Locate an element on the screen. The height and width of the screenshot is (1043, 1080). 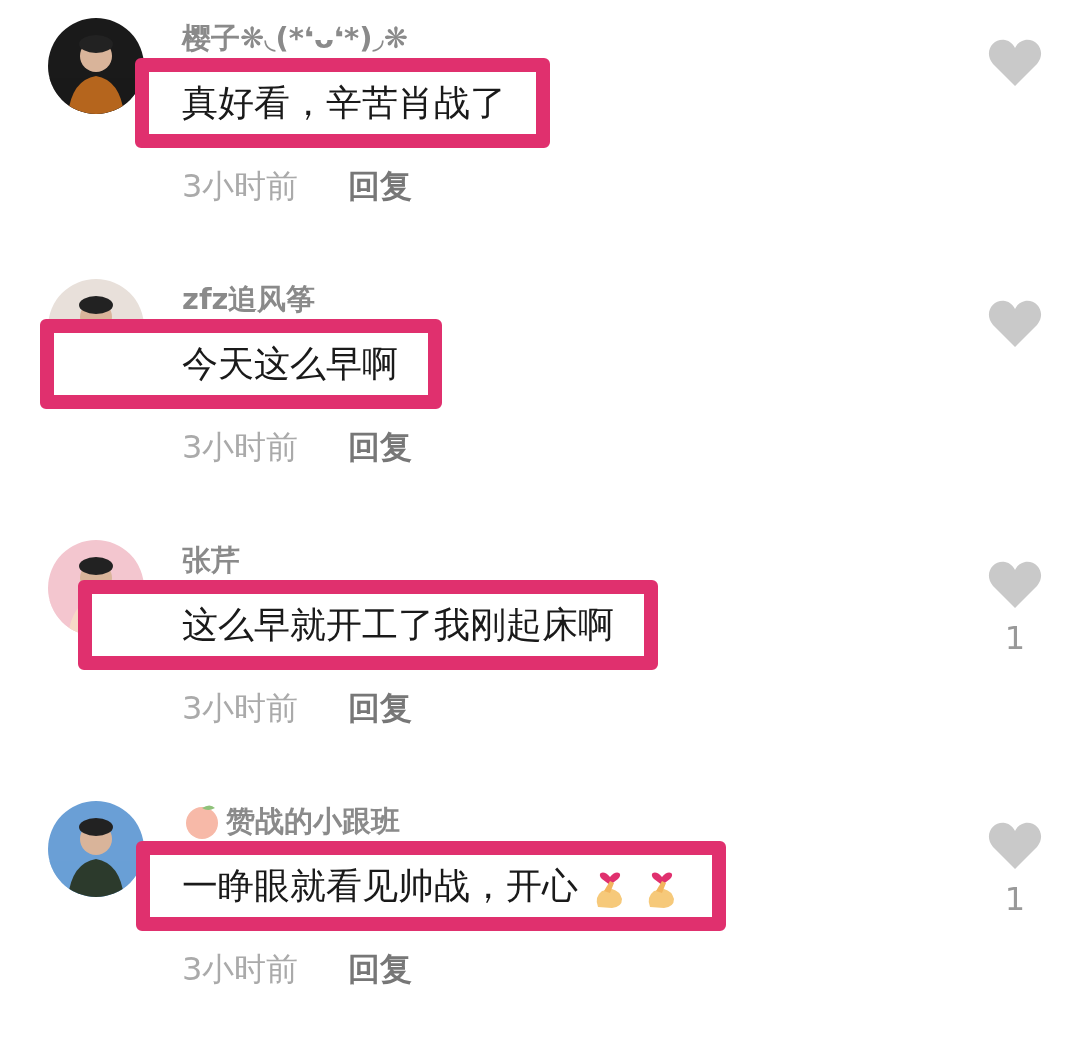
username: 樱子❋◟(*❛ᴗ❛*)◞❋ is located at coordinates (295, 38).